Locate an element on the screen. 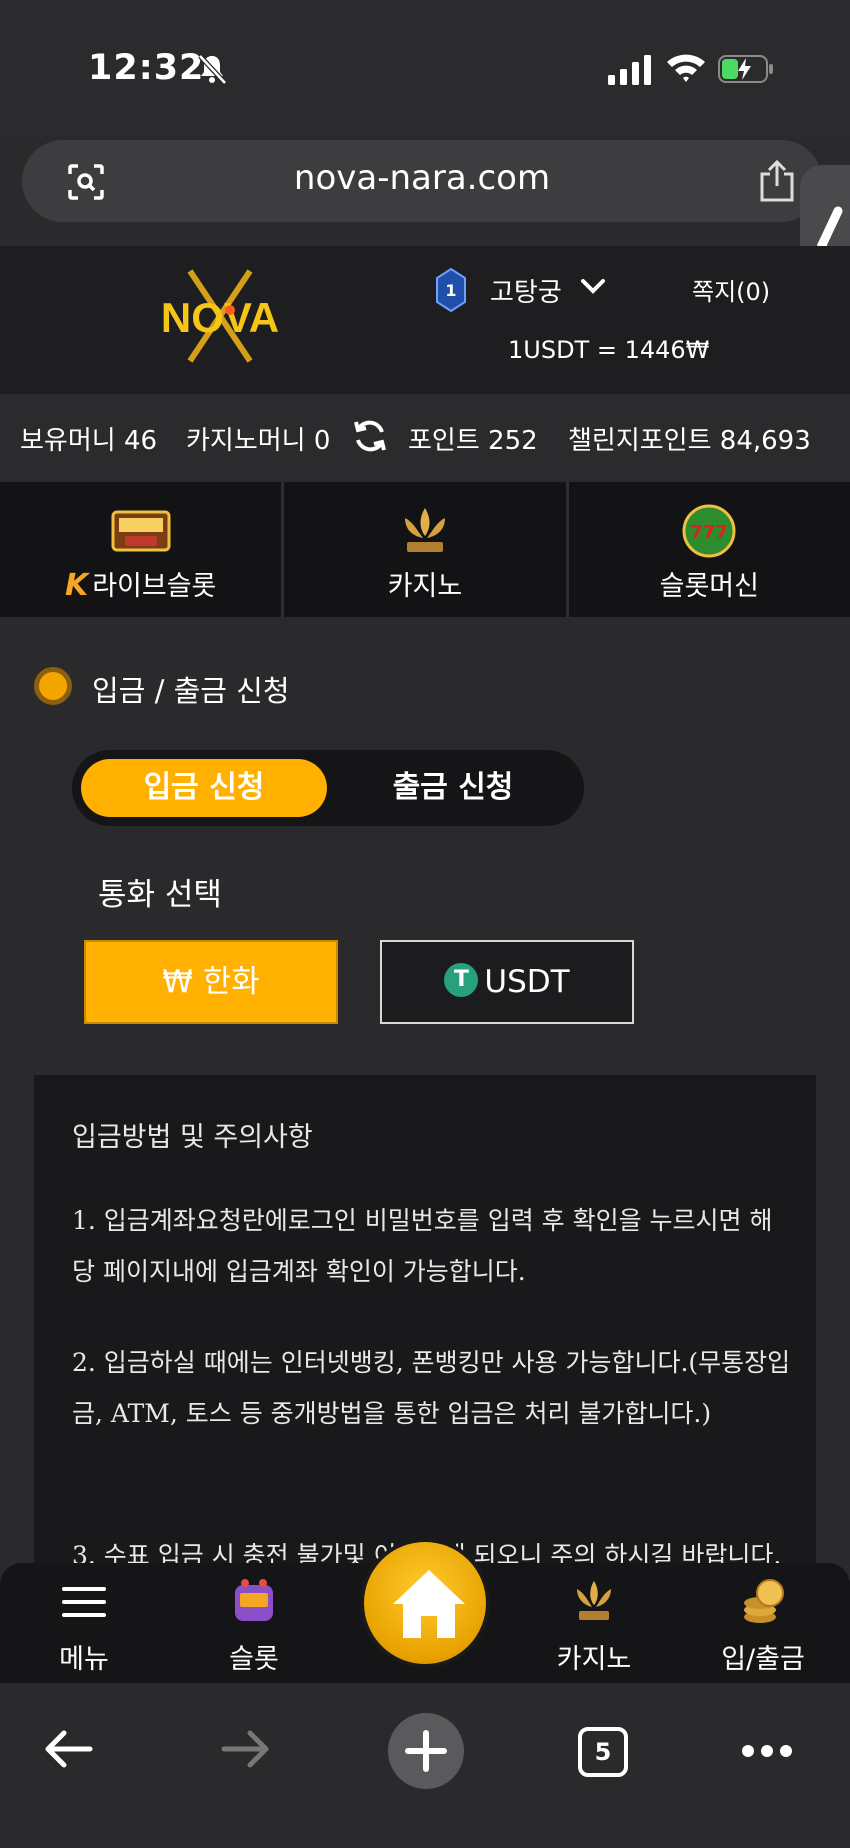  nav-deposit-withdraw: 입/출금 is located at coordinates (763, 1623).